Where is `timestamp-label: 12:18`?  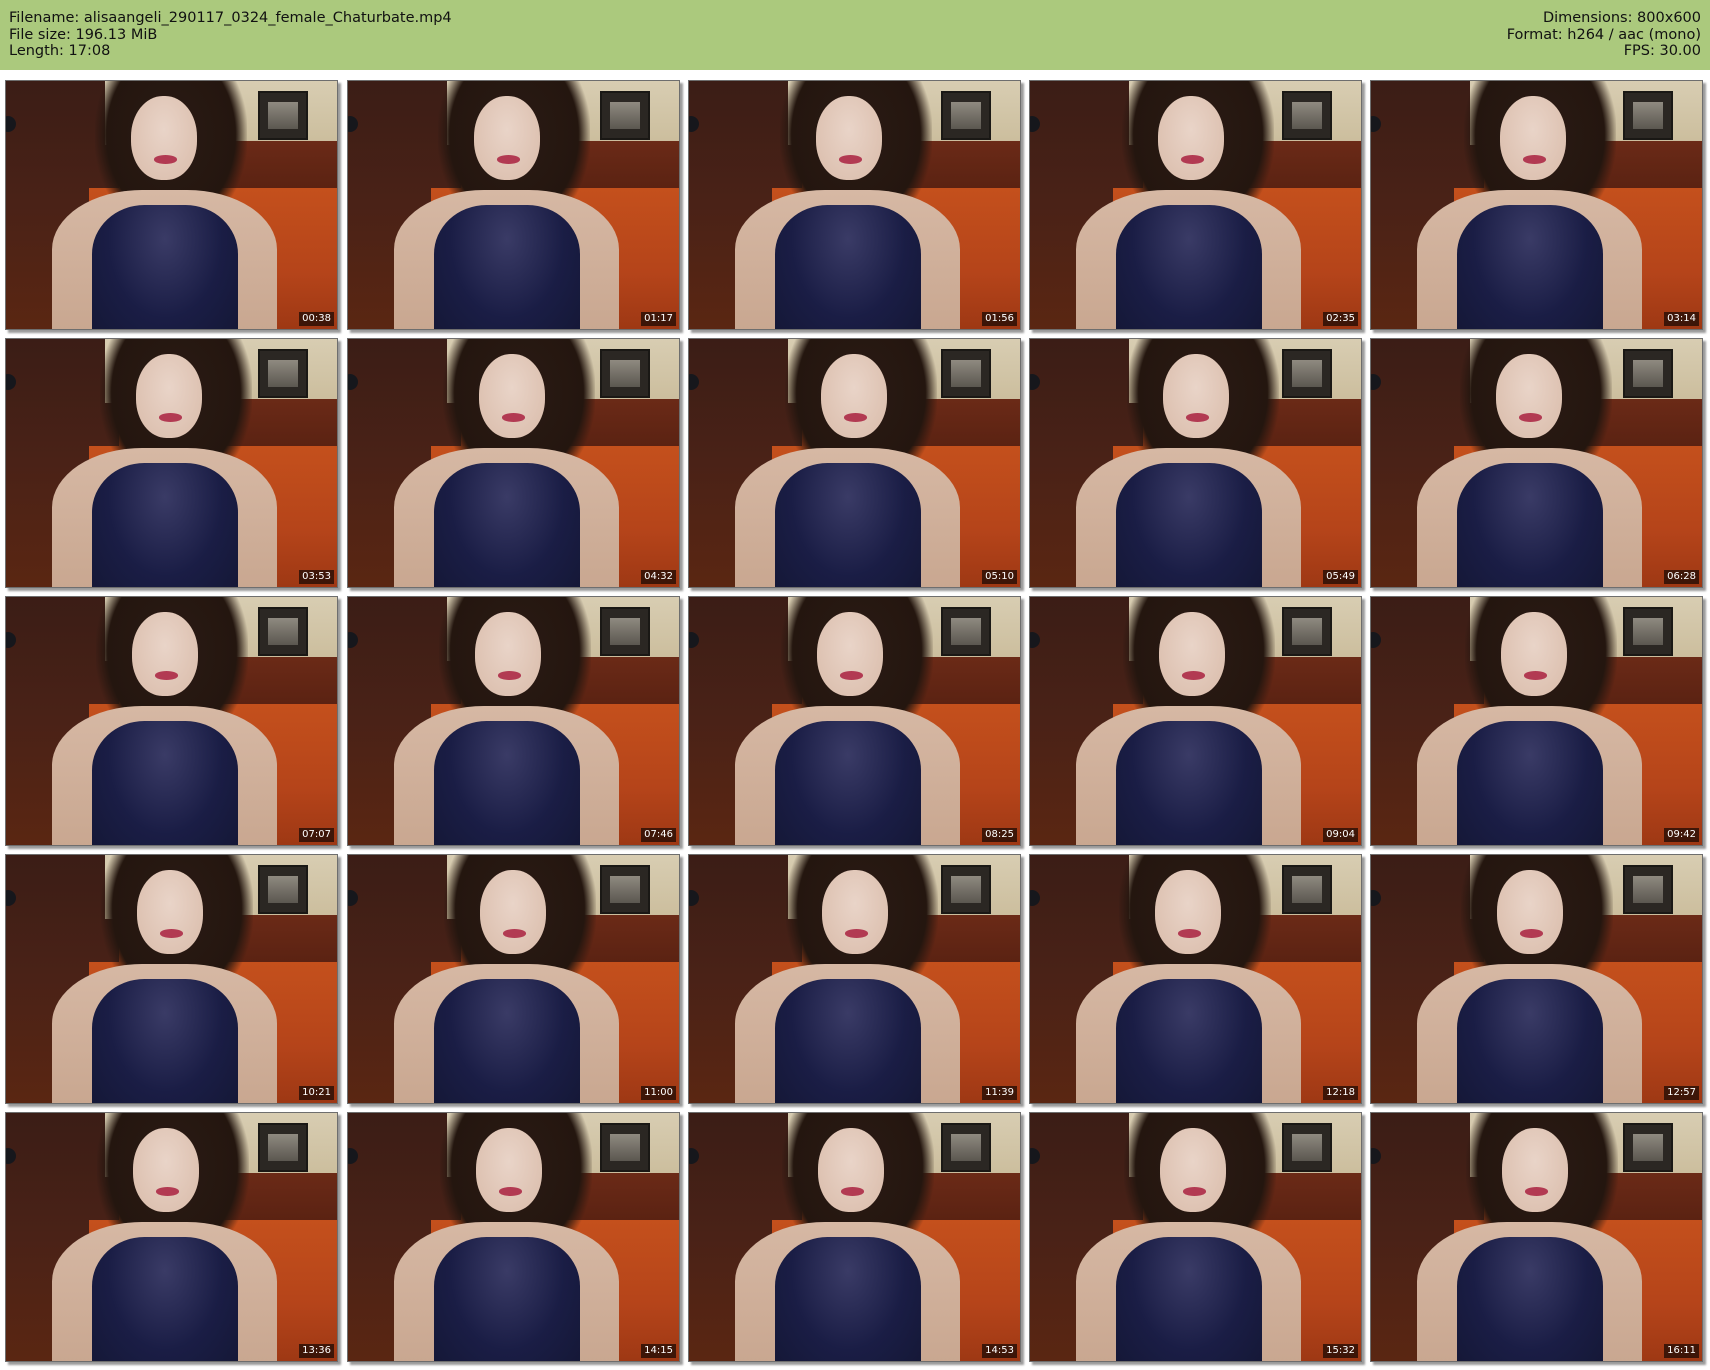 timestamp-label: 12:18 is located at coordinates (1340, 1093).